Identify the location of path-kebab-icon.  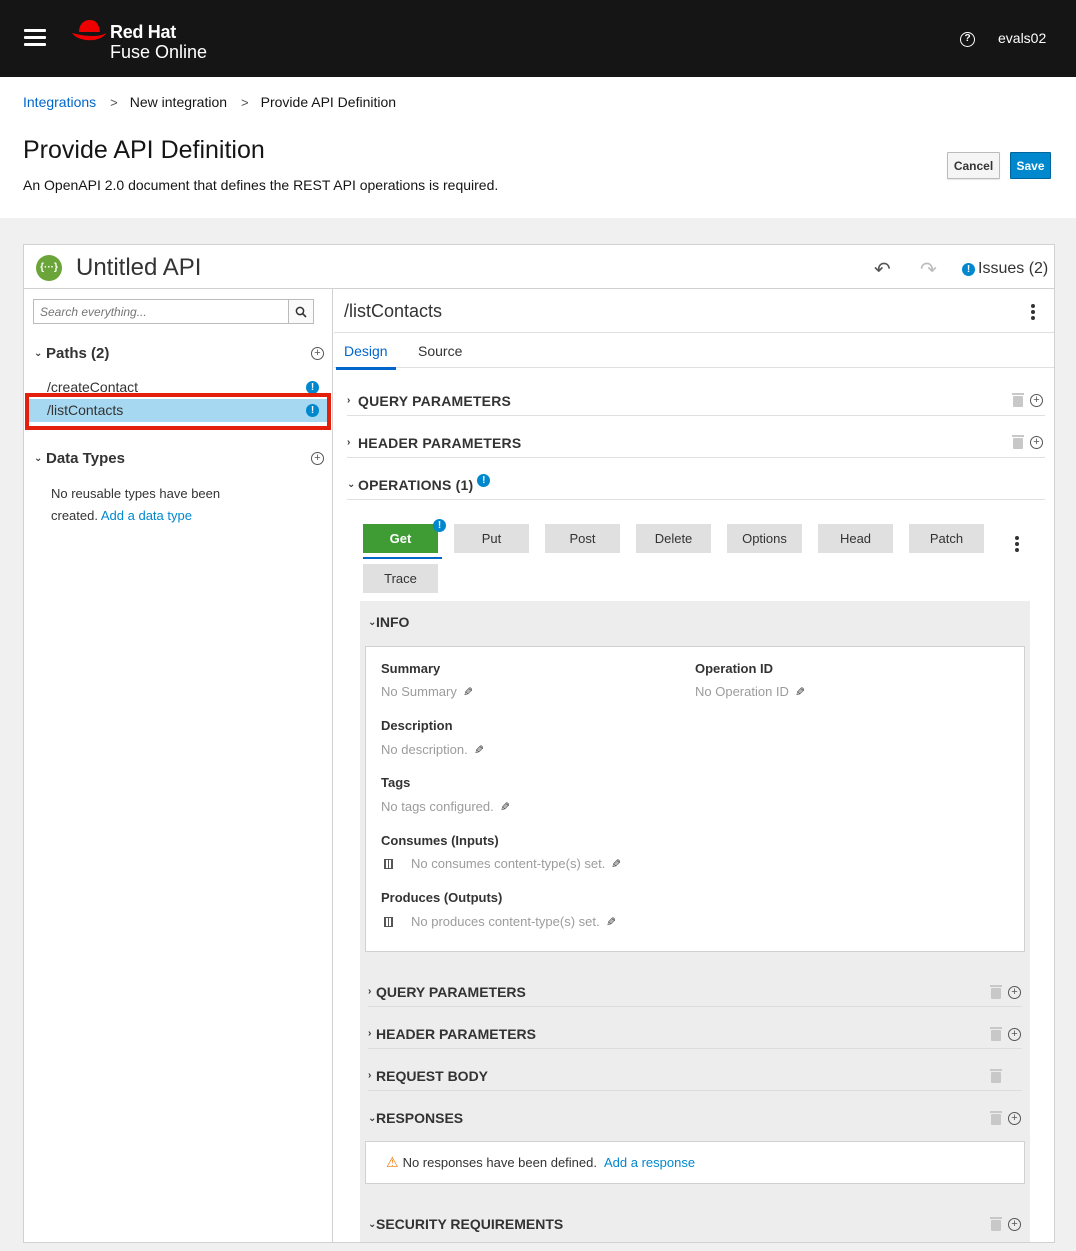
(1033, 313).